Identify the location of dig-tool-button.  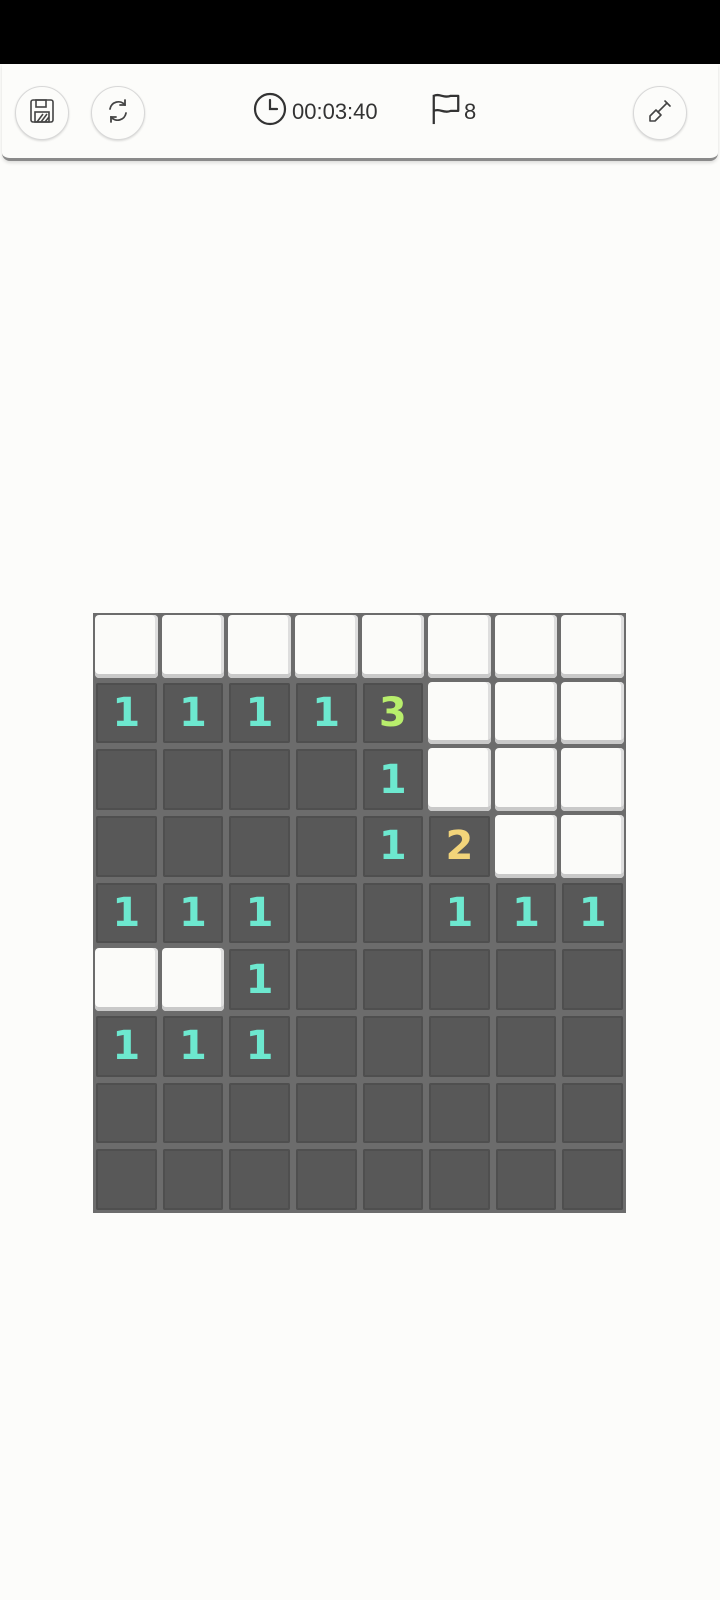
(660, 113).